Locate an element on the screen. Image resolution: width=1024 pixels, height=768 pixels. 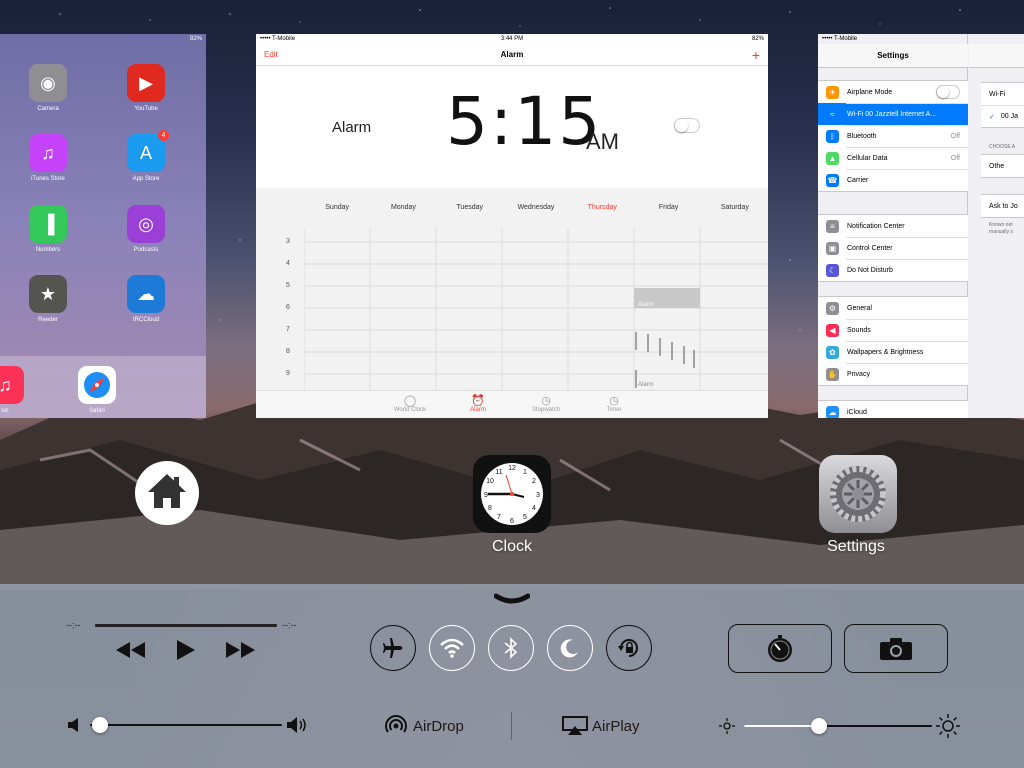
tab-timer: ◷ Timer is located at coordinates (614, 406).